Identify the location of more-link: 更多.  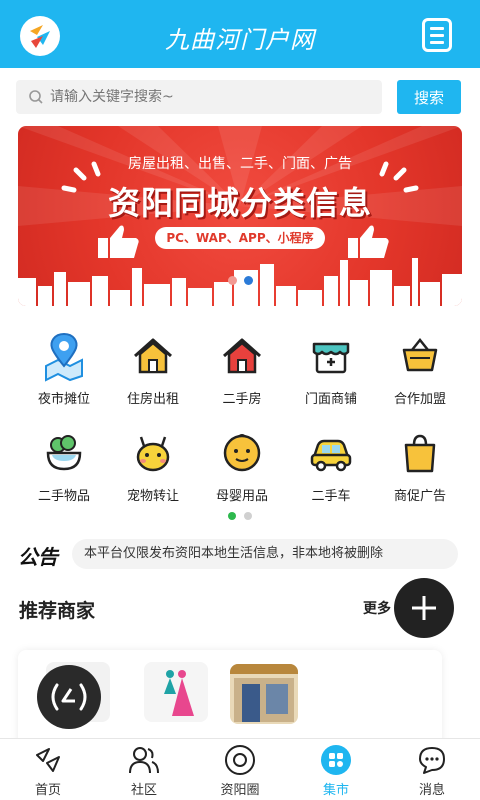
(377, 608).